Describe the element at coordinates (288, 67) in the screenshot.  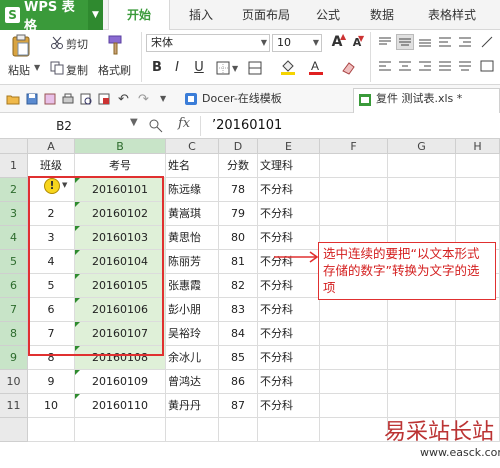
I see `fill-color-icon` at that location.